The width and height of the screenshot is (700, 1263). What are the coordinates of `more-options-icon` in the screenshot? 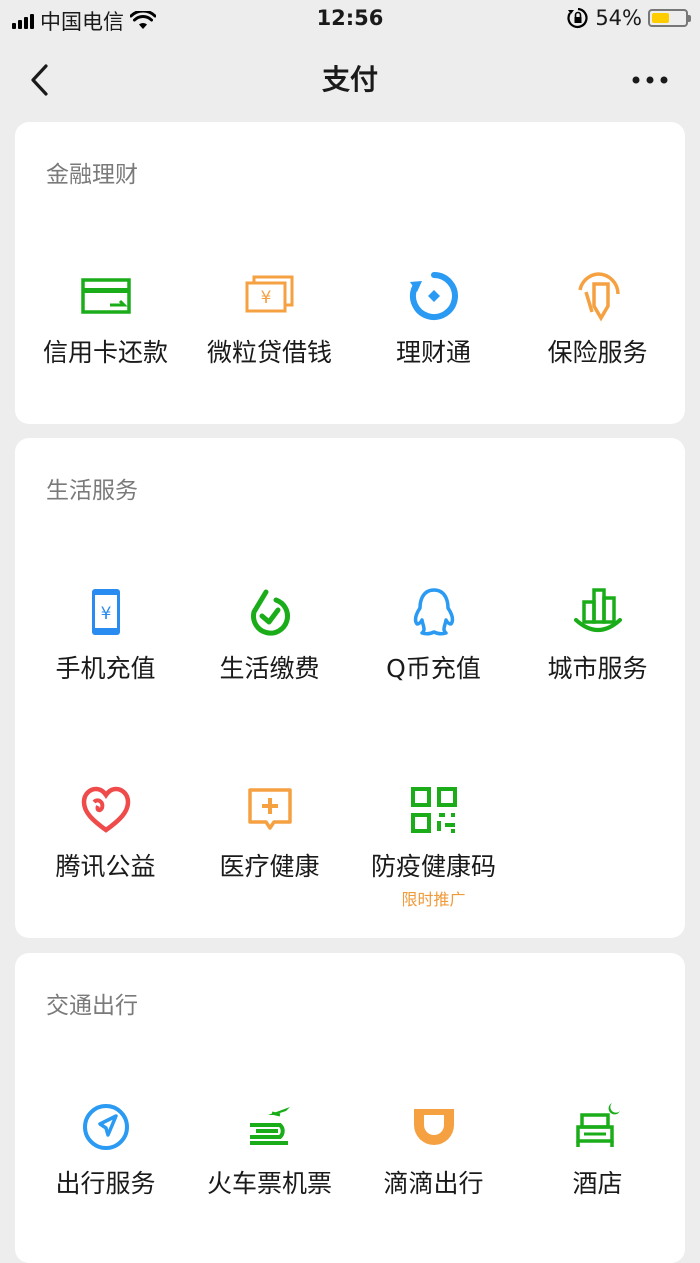 It's located at (650, 80).